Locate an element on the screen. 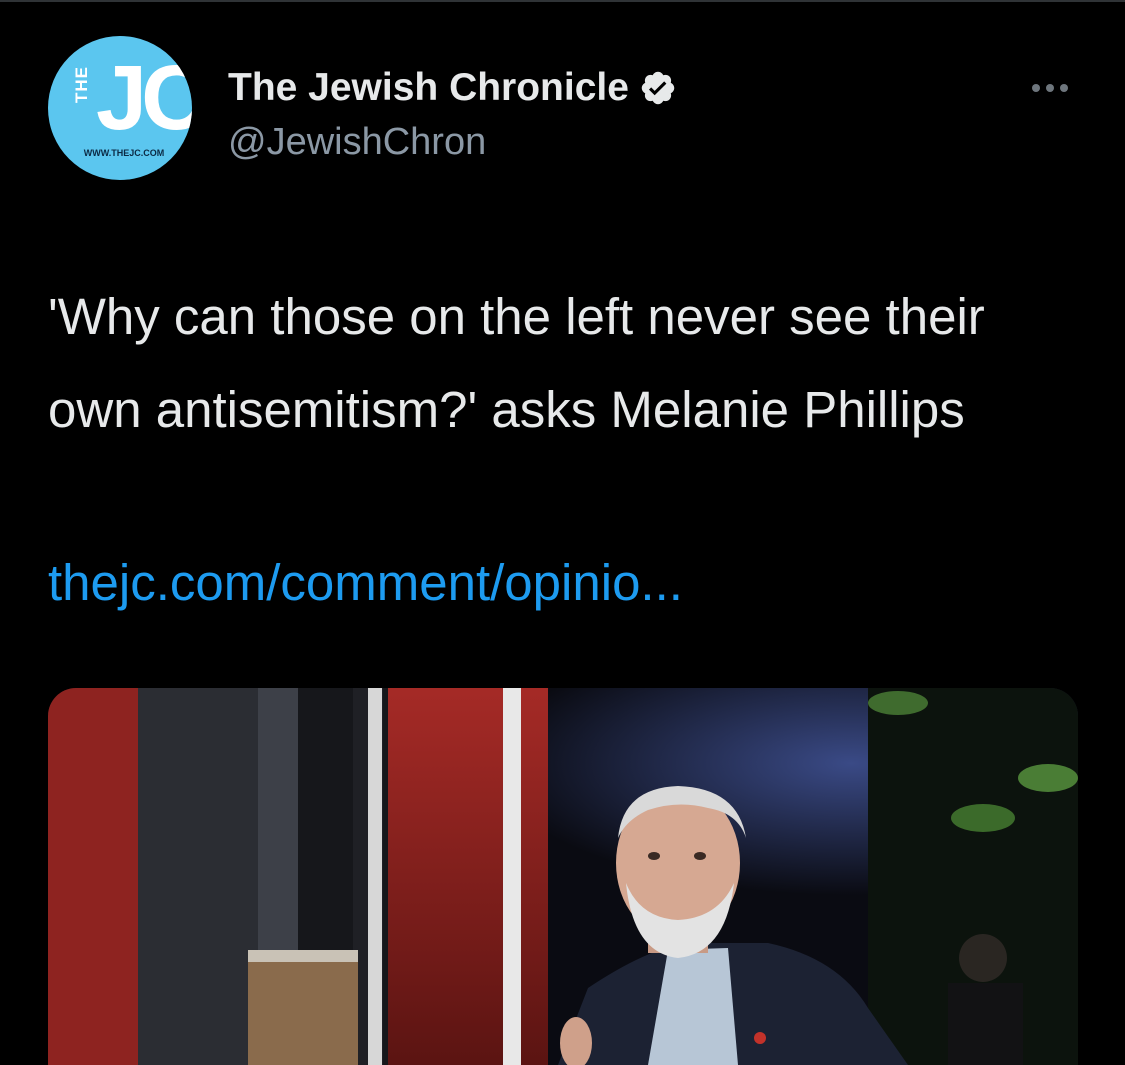 This screenshot has width=1125, height=1065. more-options-button is located at coordinates (1050, 88).